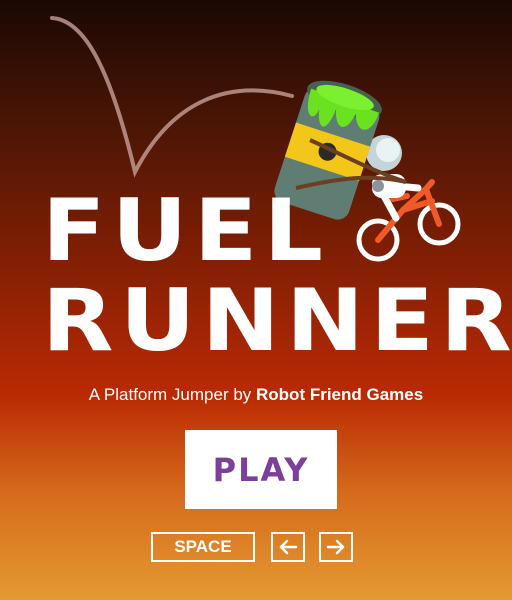 This screenshot has width=512, height=600. I want to click on left-arrow-key-hint, so click(288, 547).